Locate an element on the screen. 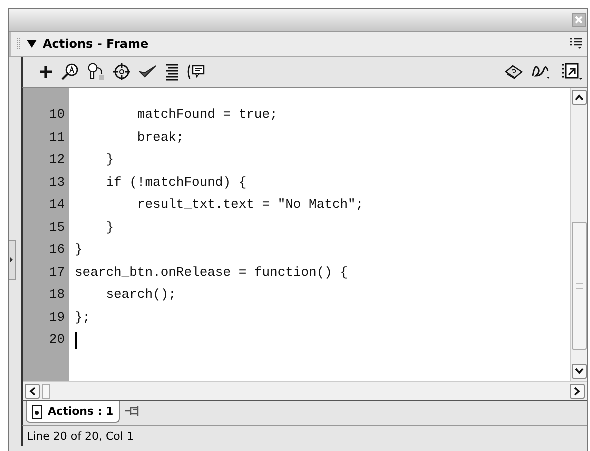  check-icon is located at coordinates (148, 72).